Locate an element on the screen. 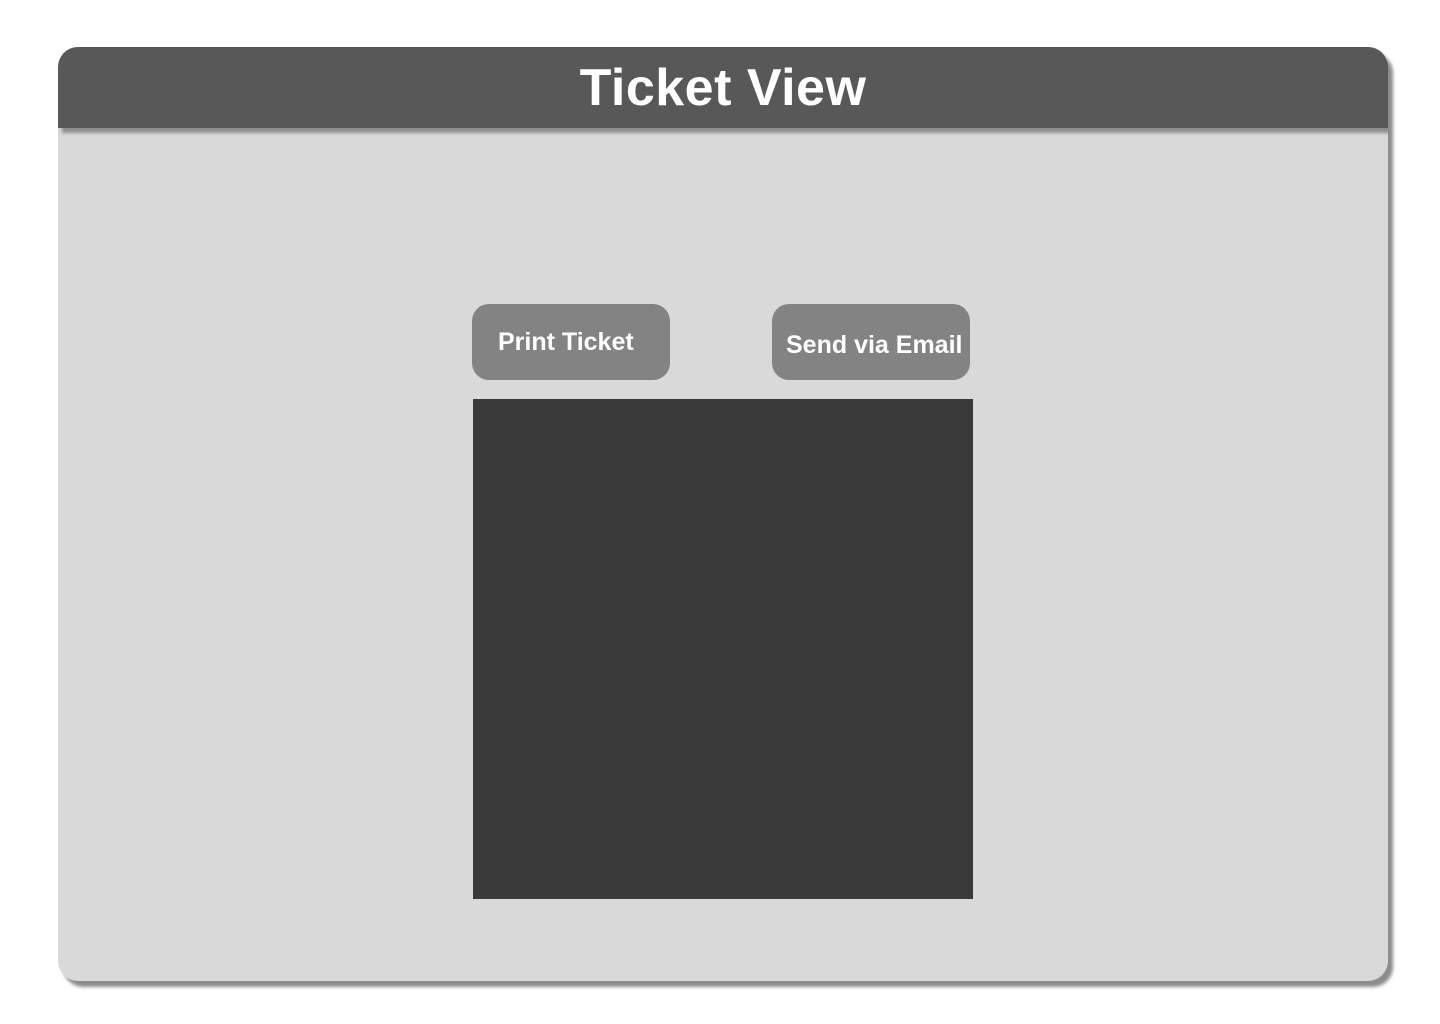 The width and height of the screenshot is (1440, 1024). page-title: Ticket View is located at coordinates (723, 88).